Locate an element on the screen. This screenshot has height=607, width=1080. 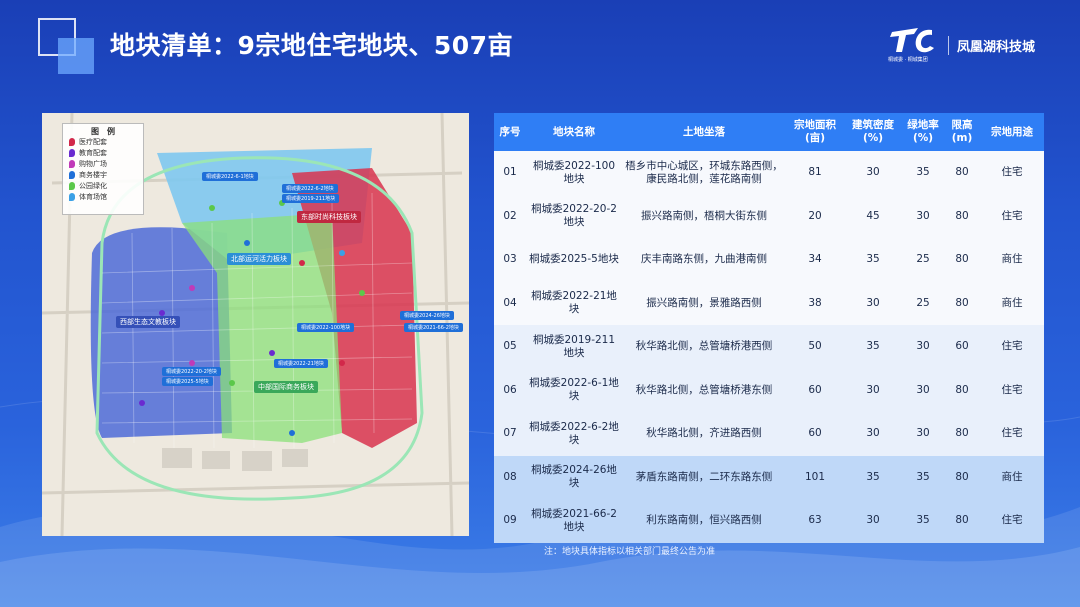
cell-index: 03 is located at coordinates (510, 260).